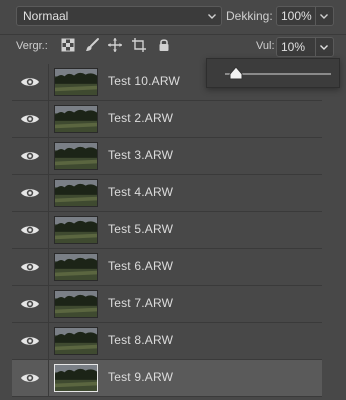  I want to click on layer-row: Test 3.ARW, so click(167, 156).